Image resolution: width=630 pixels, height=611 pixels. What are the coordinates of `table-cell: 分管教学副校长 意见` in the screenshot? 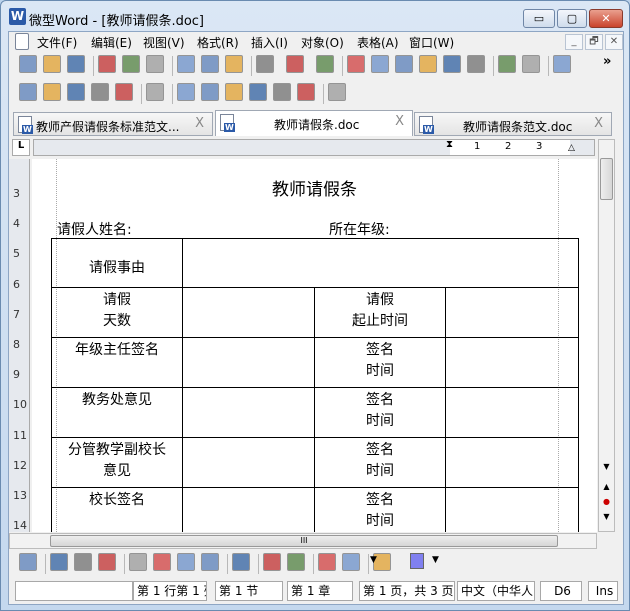 It's located at (117, 462).